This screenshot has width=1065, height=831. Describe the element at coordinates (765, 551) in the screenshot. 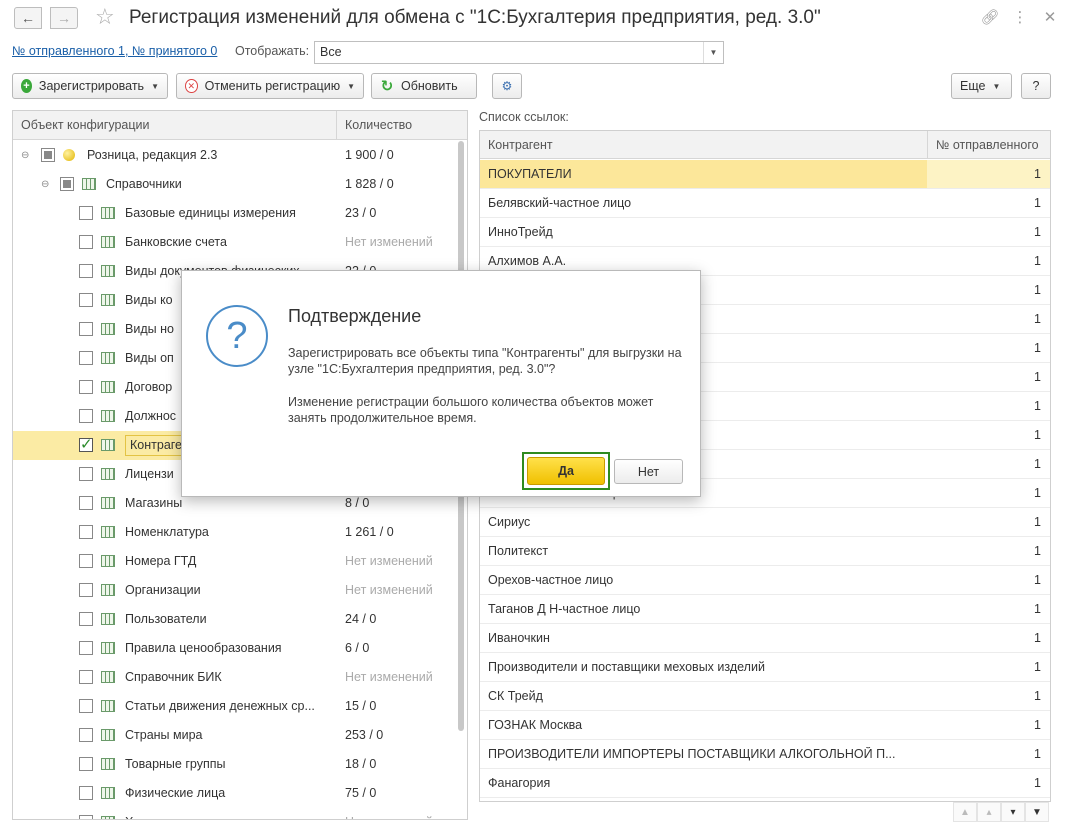

I see `ref-row: Политекст 1` at that location.